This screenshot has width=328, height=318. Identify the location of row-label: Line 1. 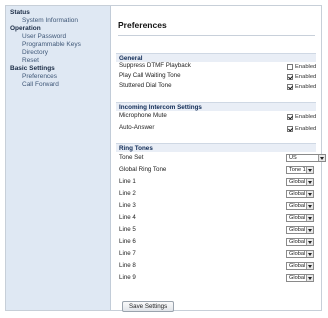
(127, 181).